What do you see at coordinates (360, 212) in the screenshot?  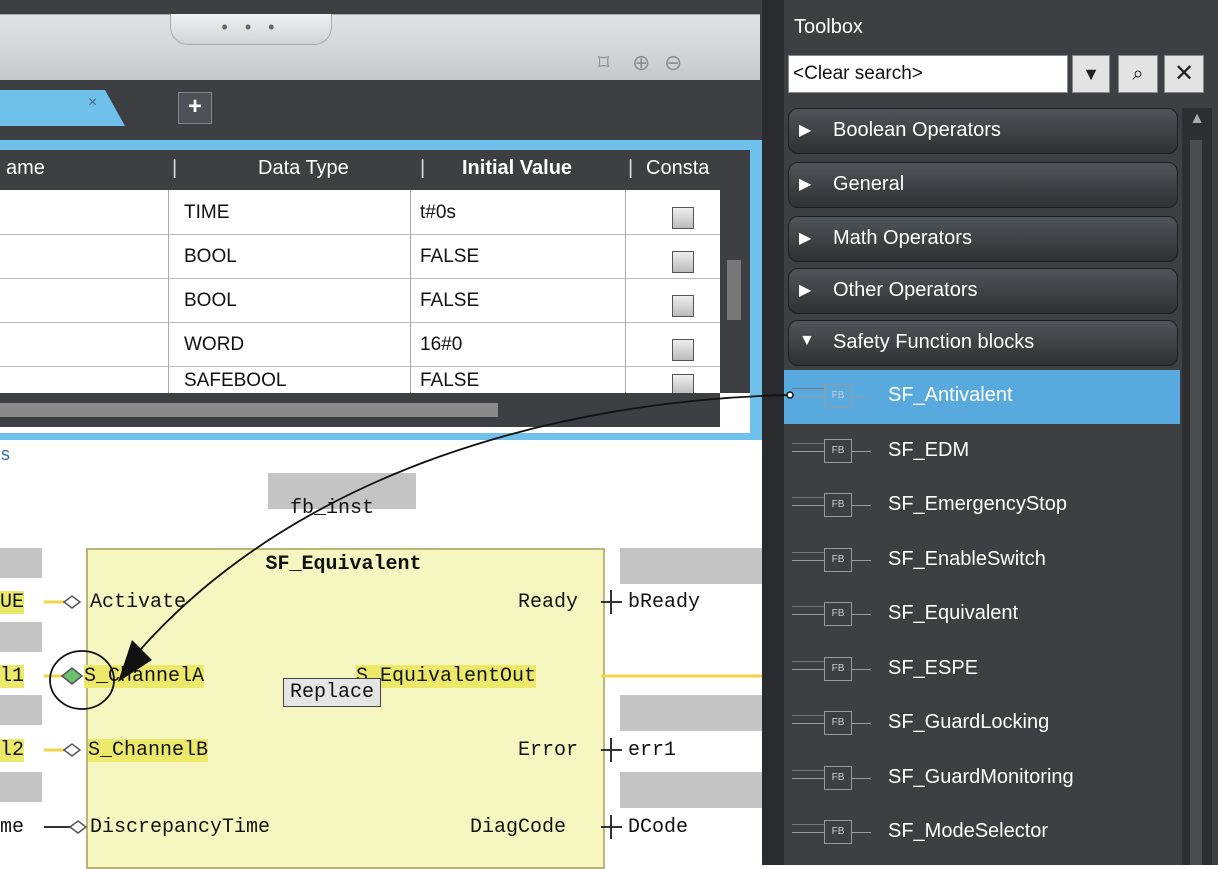 I see `table-row: TIME t#0s` at bounding box center [360, 212].